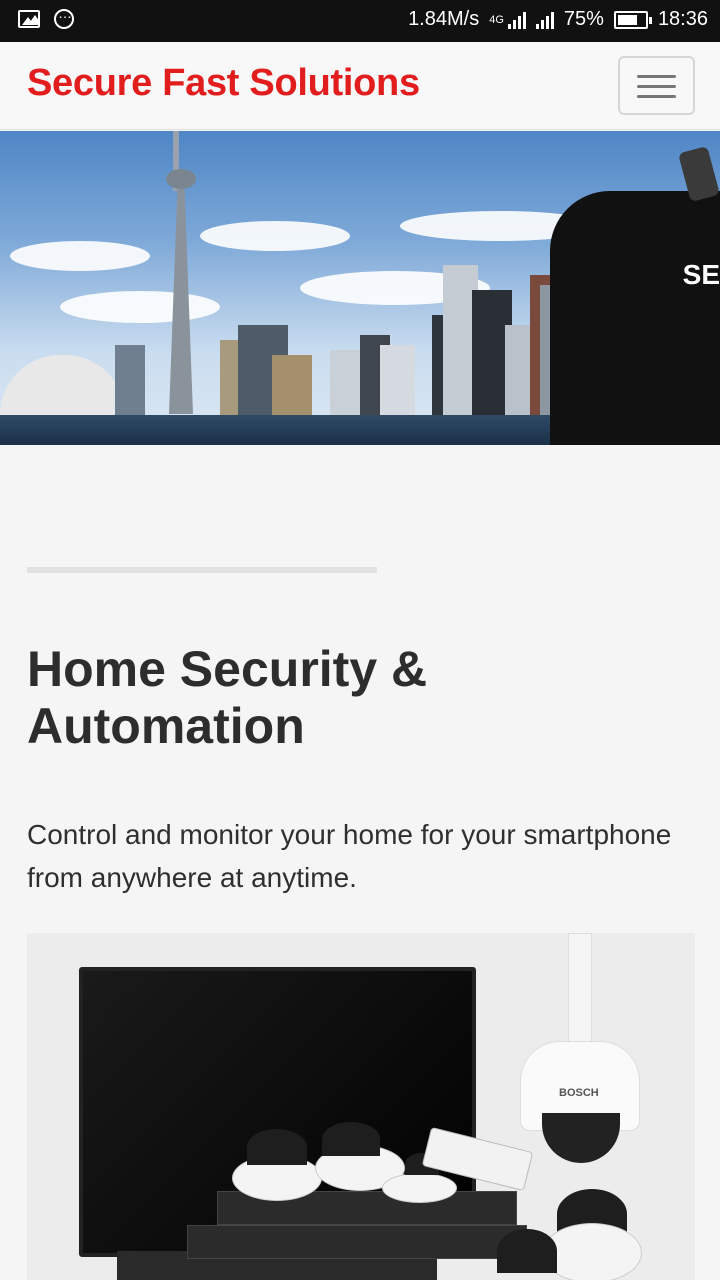  I want to click on brand-label: BOSCH, so click(579, 1093).